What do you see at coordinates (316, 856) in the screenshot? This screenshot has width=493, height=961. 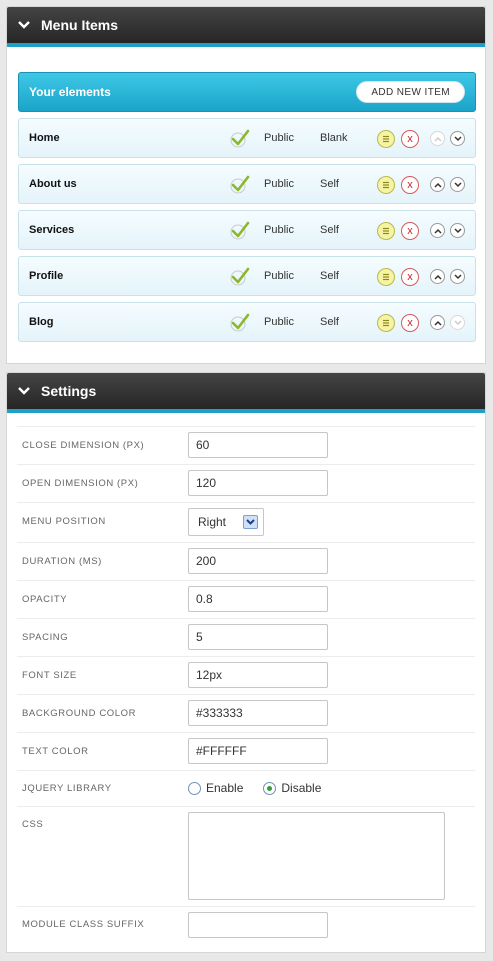 I see `css-textarea` at bounding box center [316, 856].